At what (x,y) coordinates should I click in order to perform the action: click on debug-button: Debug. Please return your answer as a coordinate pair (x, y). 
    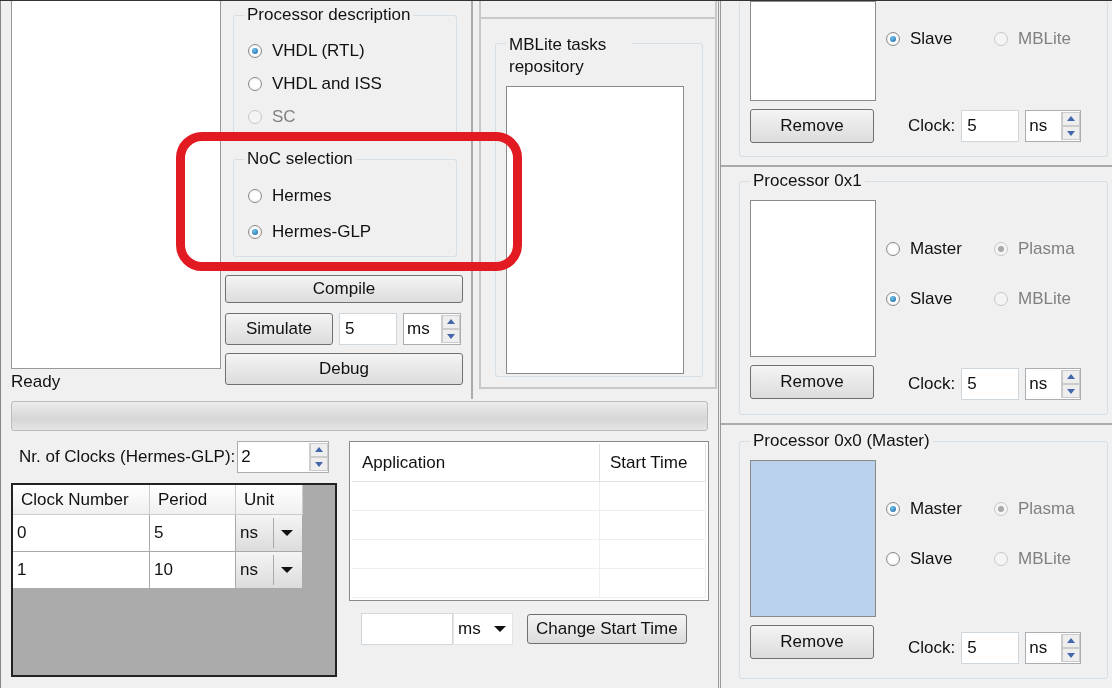
    Looking at the image, I should click on (344, 369).